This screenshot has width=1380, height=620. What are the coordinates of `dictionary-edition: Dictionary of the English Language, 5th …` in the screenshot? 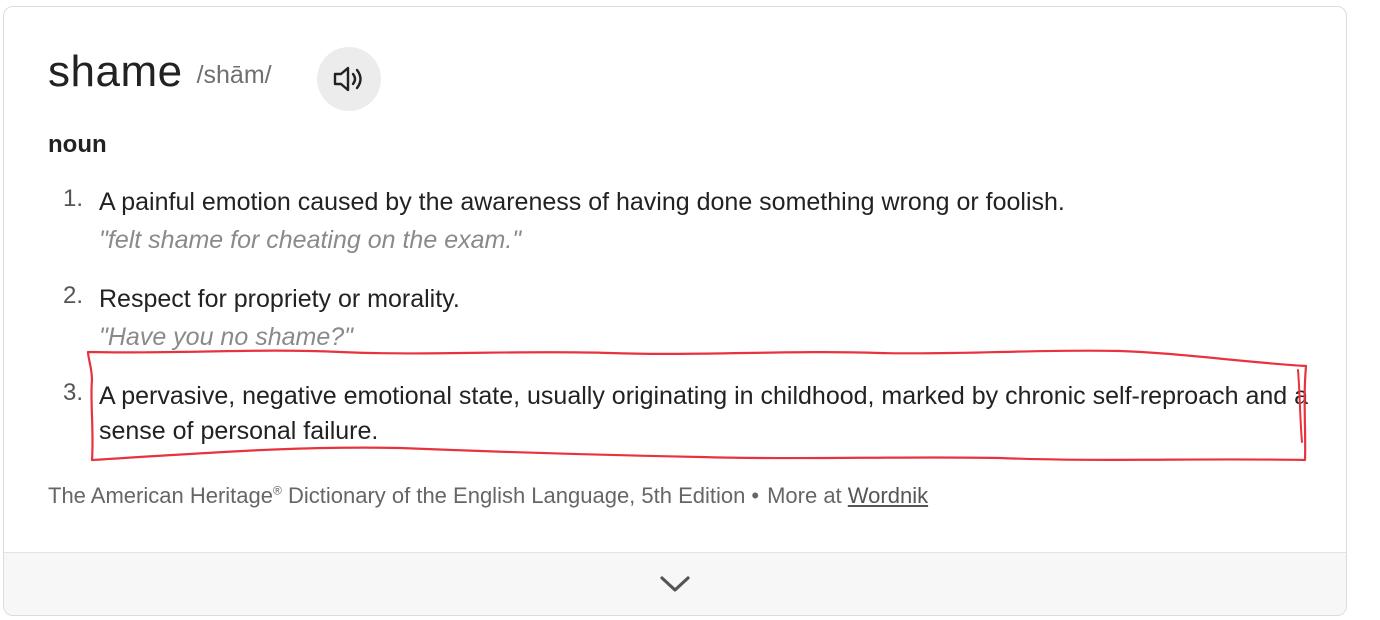 It's located at (513, 495).